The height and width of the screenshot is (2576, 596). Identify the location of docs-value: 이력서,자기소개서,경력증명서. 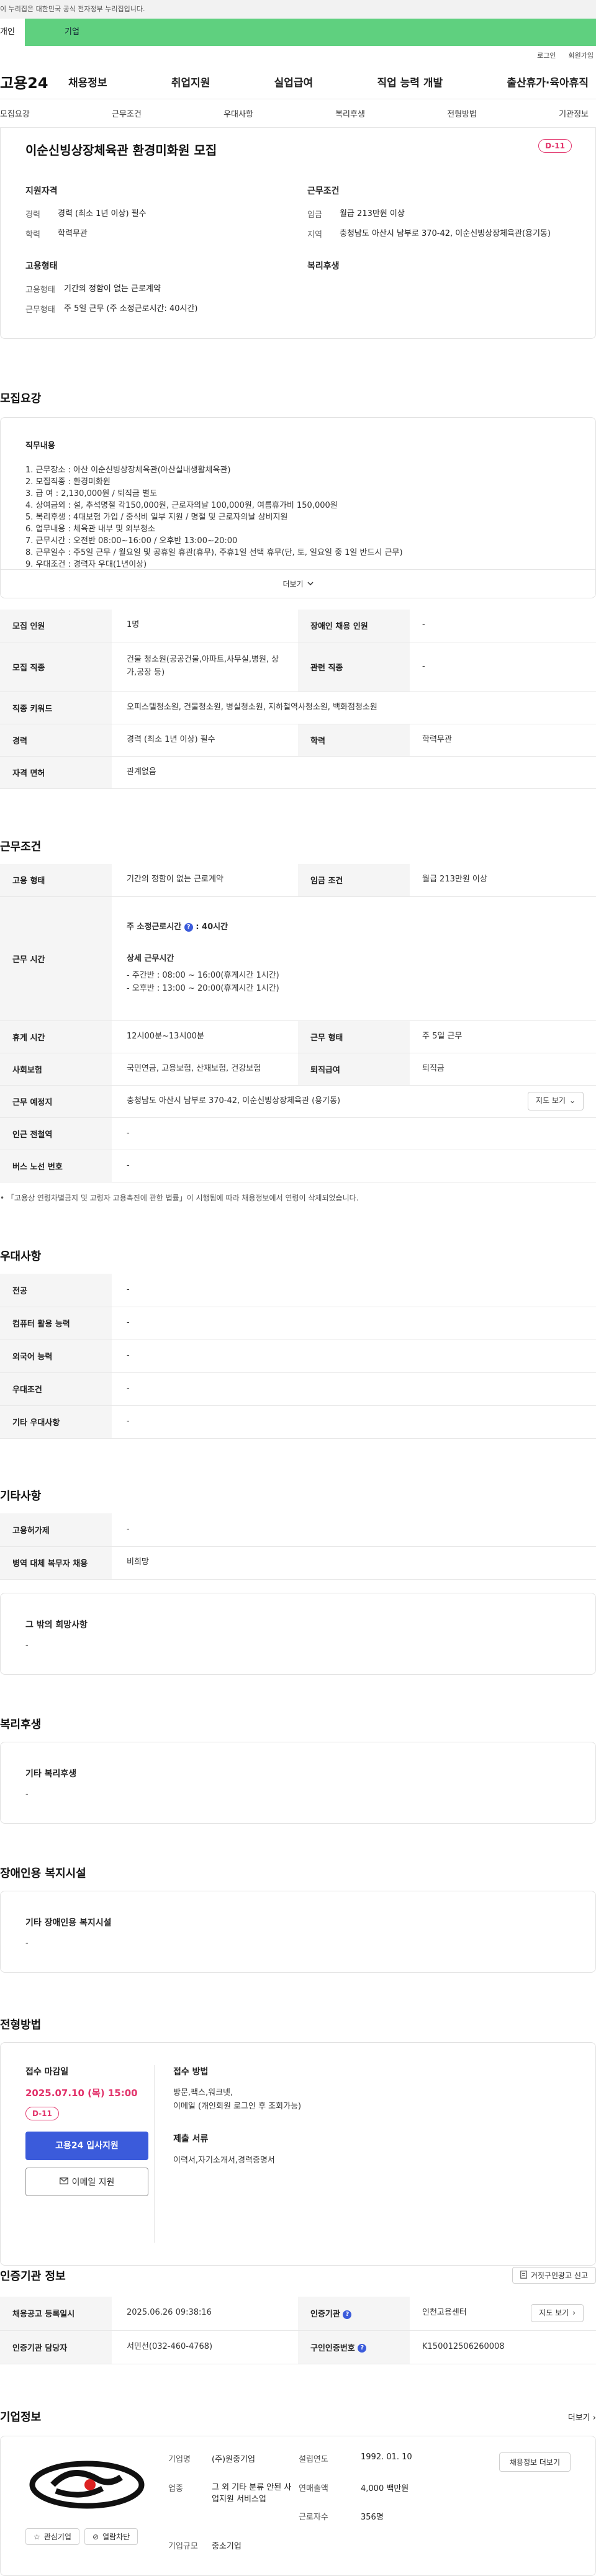
(224, 2161).